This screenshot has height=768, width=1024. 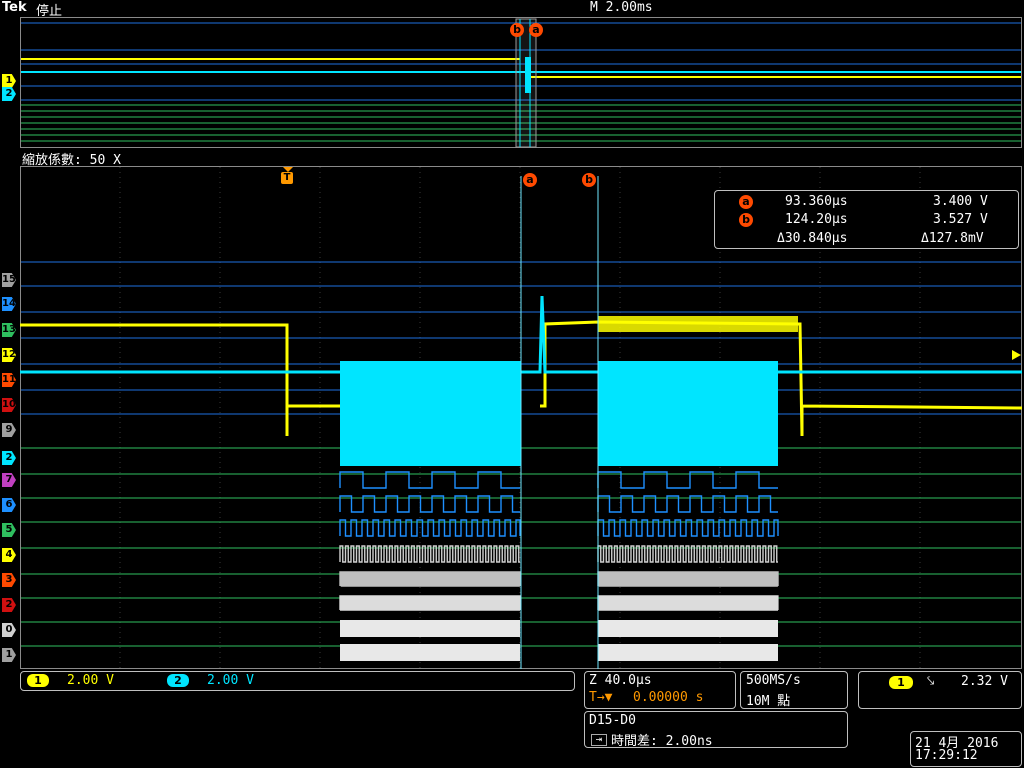 What do you see at coordinates (9, 380) in the screenshot?
I see `channel-label-11: 11` at bounding box center [9, 380].